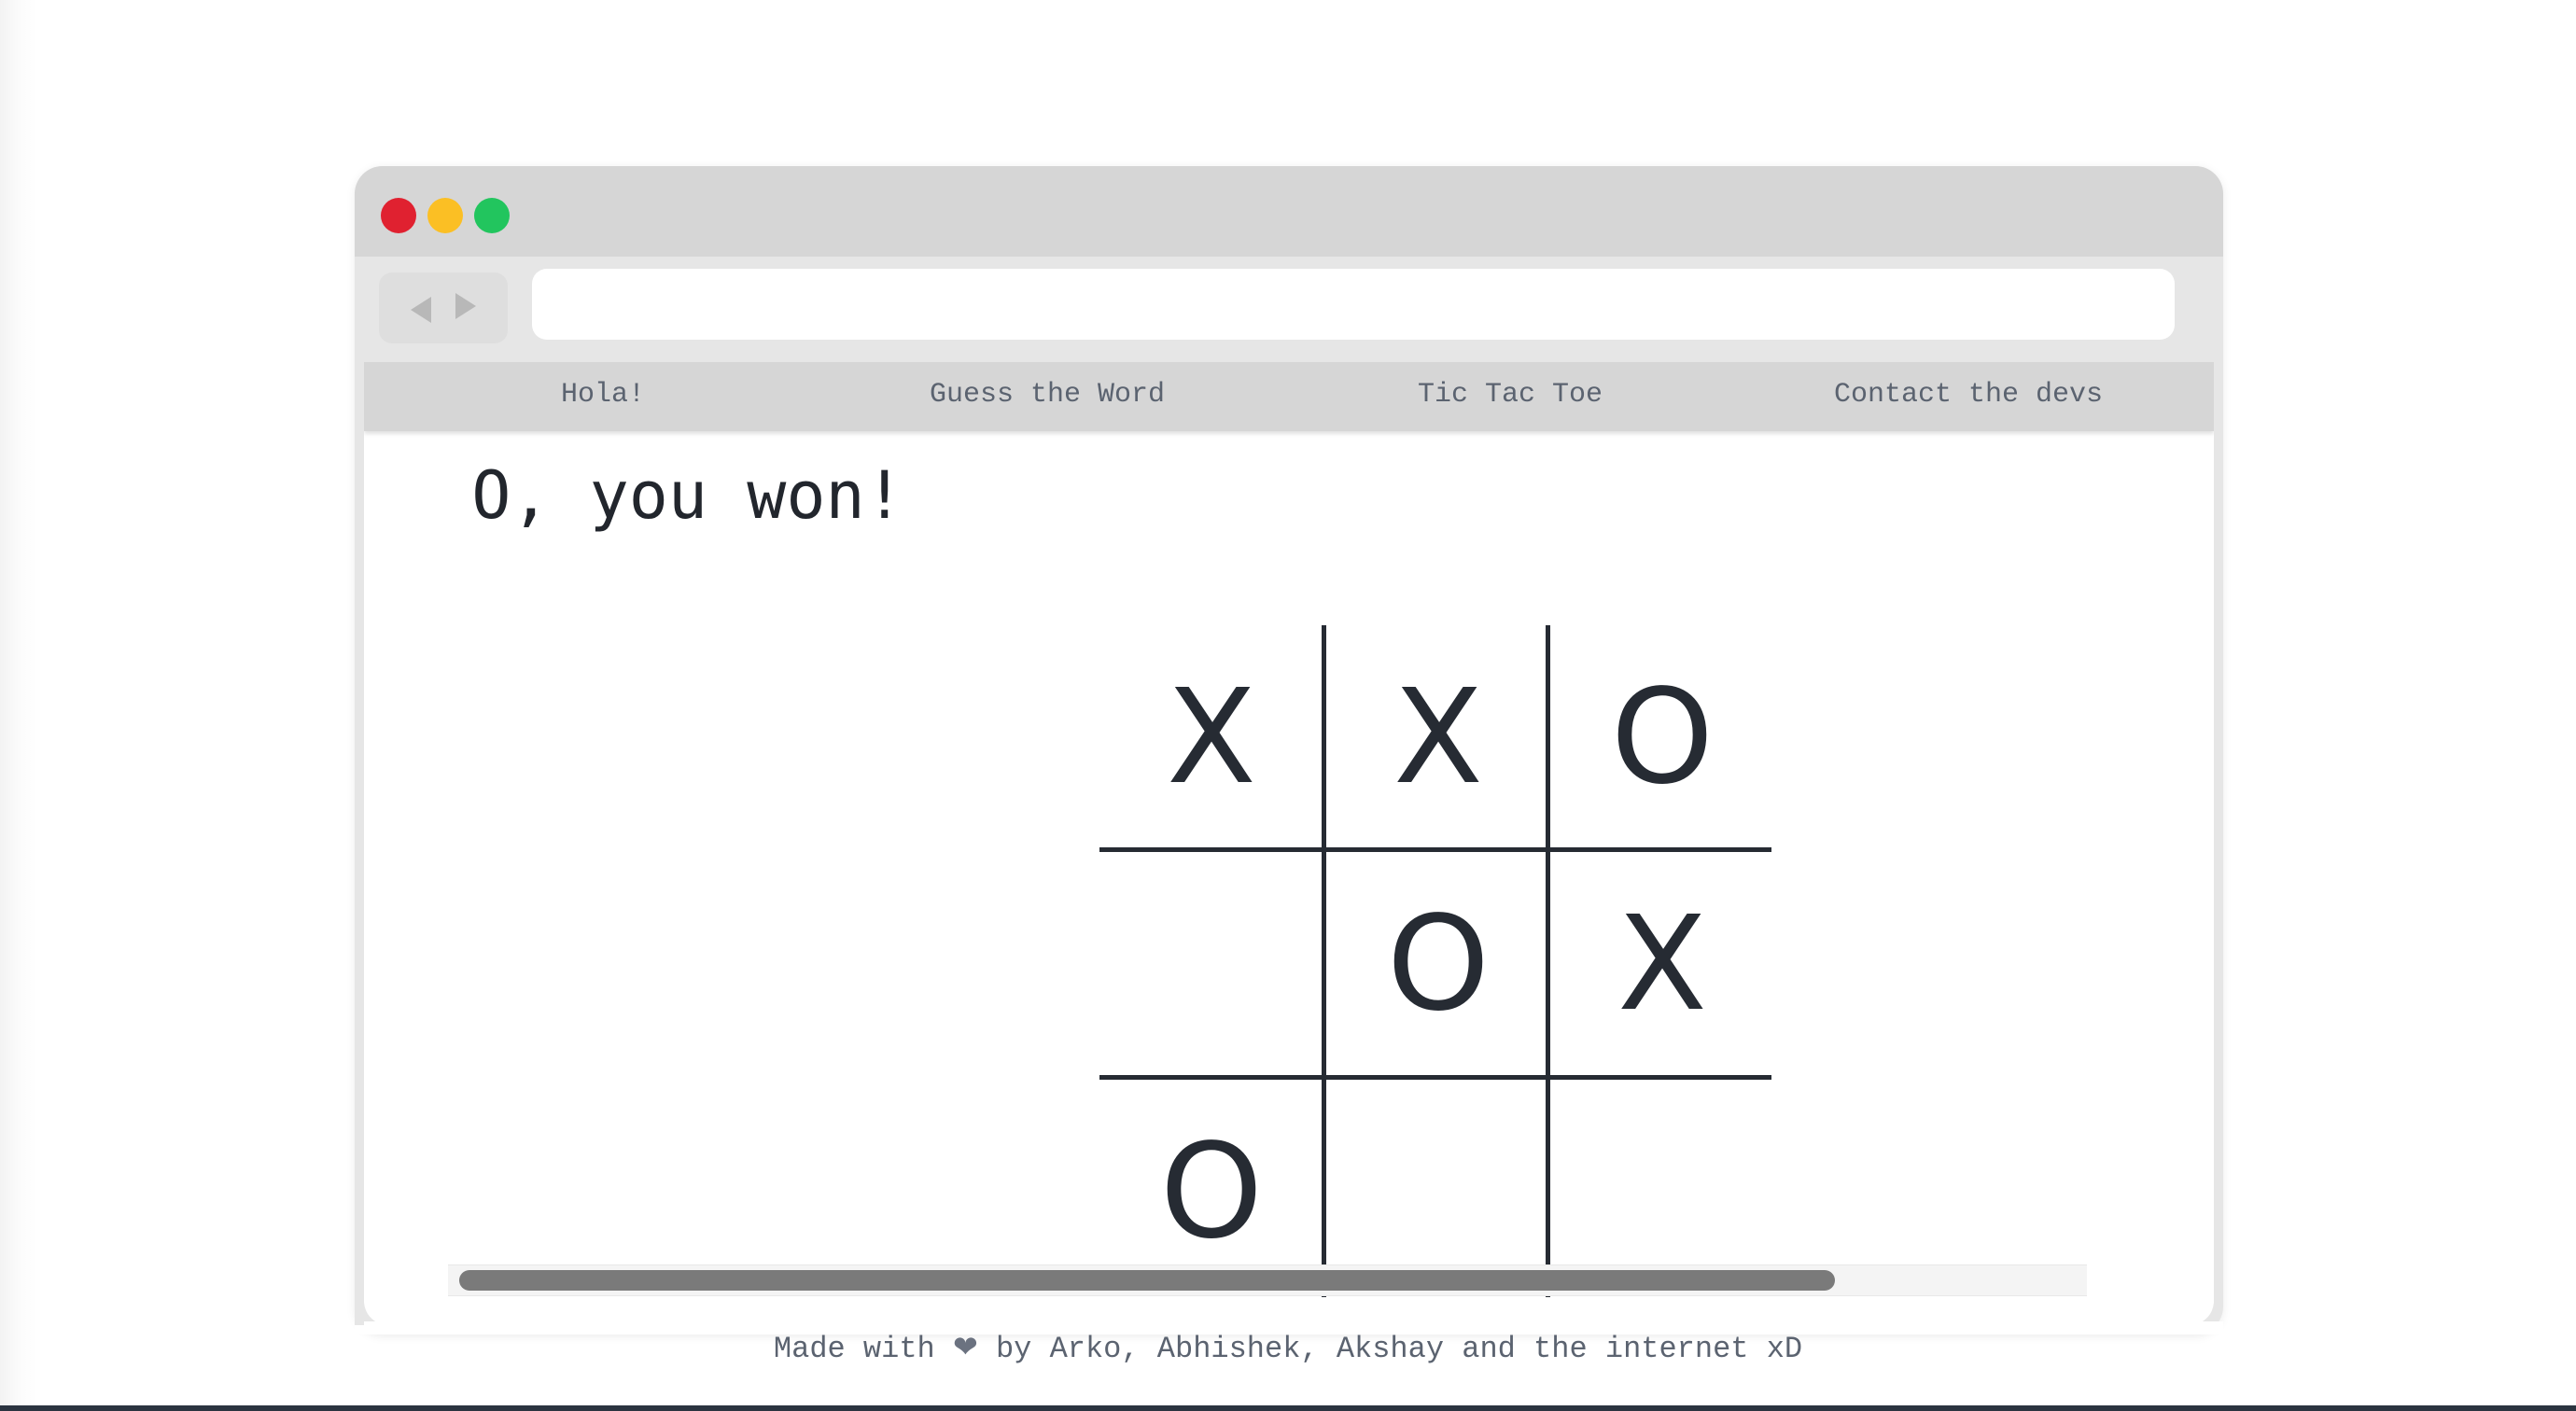  What do you see at coordinates (443, 307) in the screenshot?
I see `navigation-buttons` at bounding box center [443, 307].